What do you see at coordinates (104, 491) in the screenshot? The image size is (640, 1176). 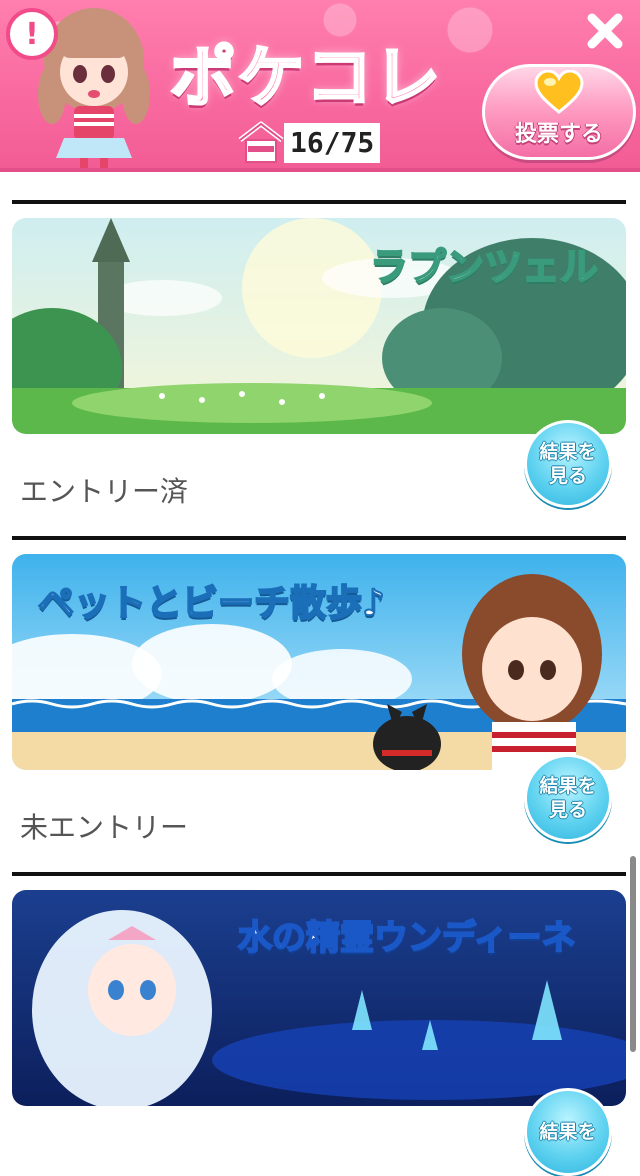 I see `entry-status: エントリー済` at bounding box center [104, 491].